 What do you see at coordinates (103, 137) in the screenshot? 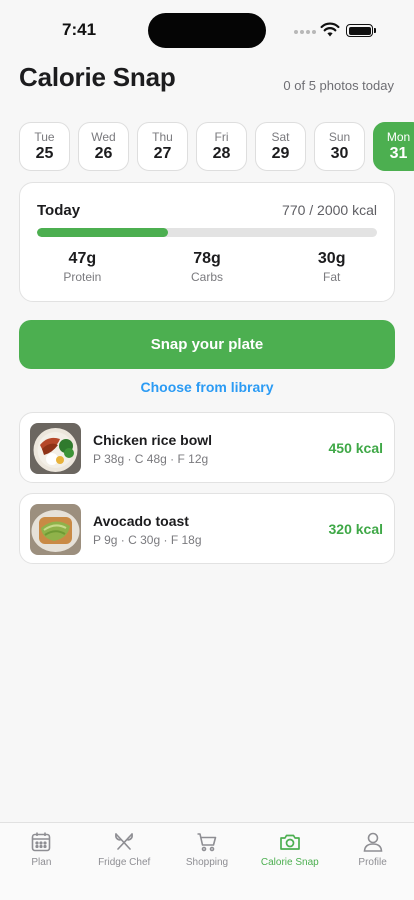
I see `date-chip-weekday: Wed` at bounding box center [103, 137].